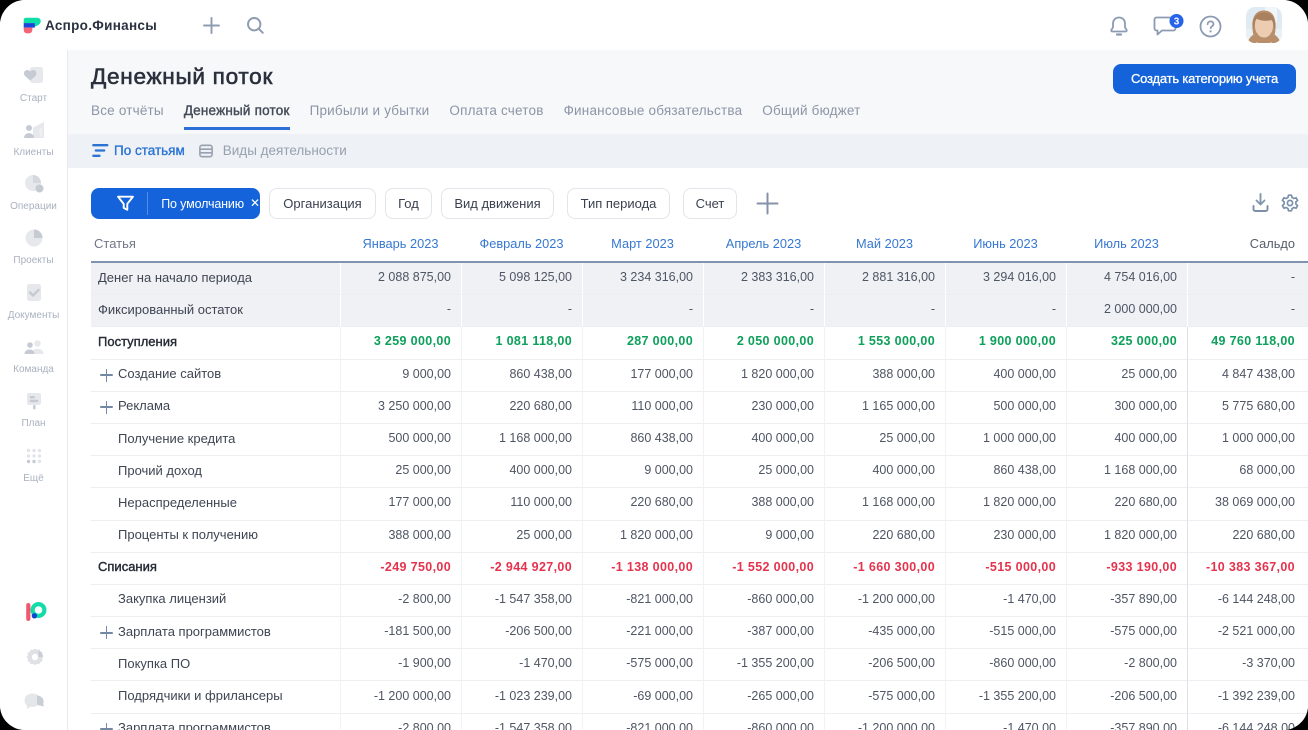  Describe the element at coordinates (1177, 21) in the screenshot. I see `svg-text: 3` at that location.